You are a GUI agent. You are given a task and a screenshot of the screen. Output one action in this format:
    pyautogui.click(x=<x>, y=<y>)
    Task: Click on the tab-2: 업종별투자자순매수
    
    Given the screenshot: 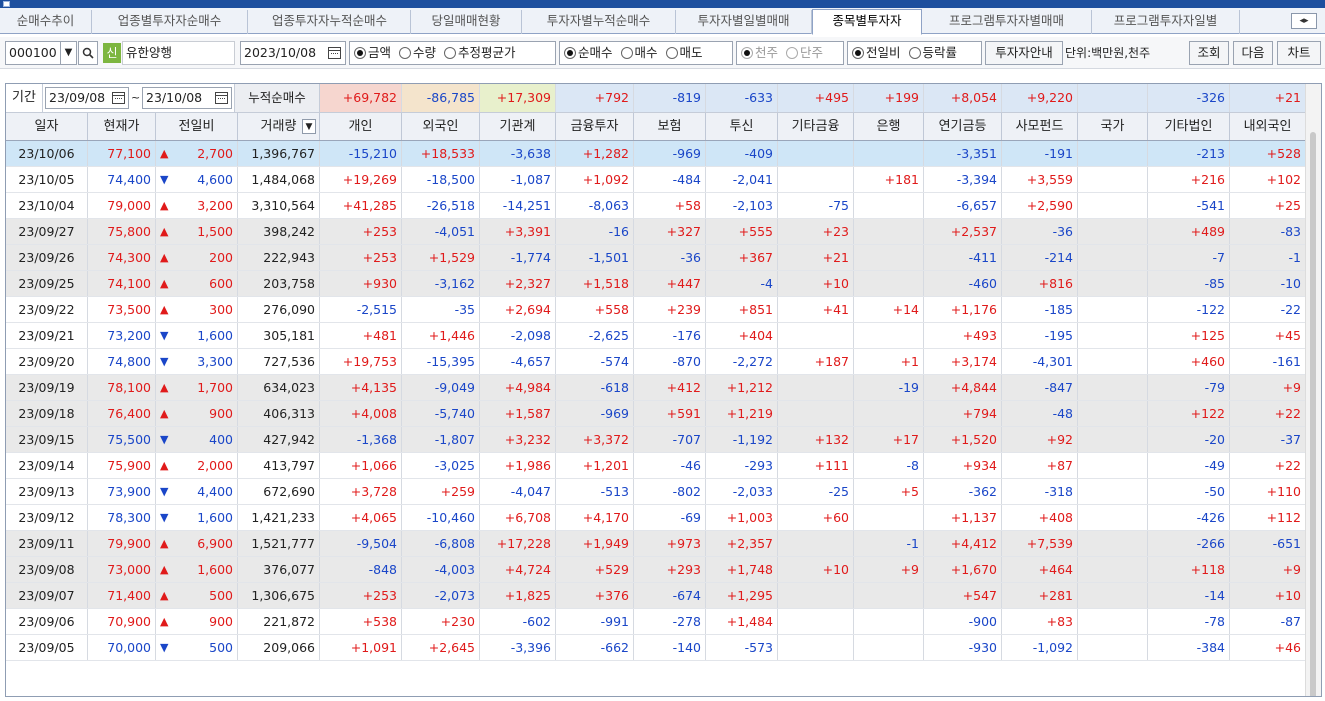 What is the action you would take?
    pyautogui.click(x=170, y=22)
    